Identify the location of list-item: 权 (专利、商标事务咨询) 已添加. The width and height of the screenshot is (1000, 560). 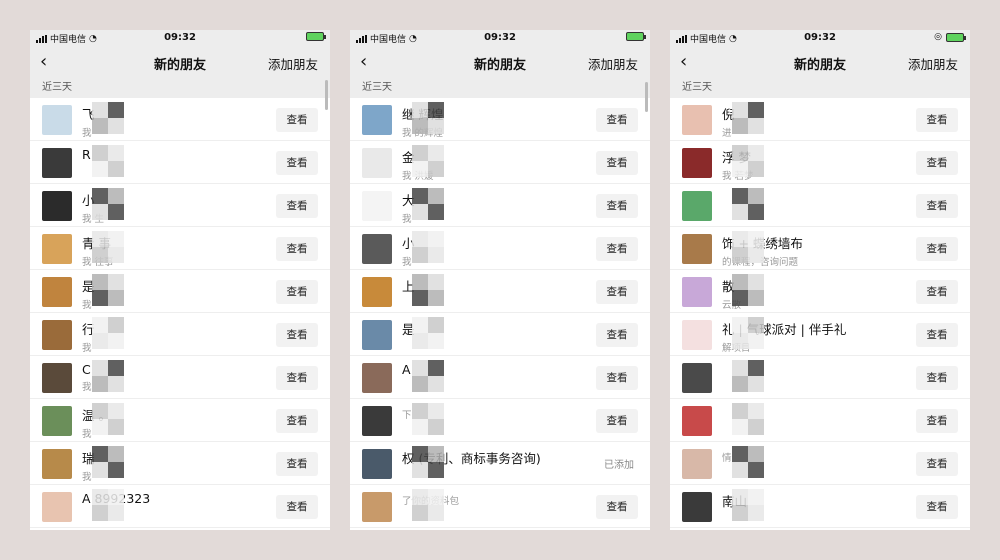
(500, 463).